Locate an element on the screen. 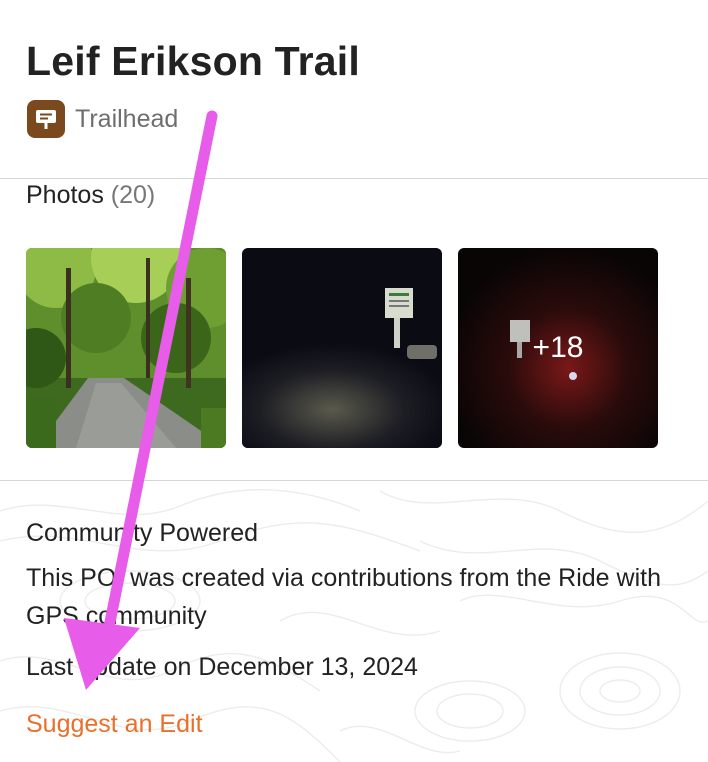 Image resolution: width=708 pixels, height=762 pixels. signpost-icon is located at coordinates (46, 119).